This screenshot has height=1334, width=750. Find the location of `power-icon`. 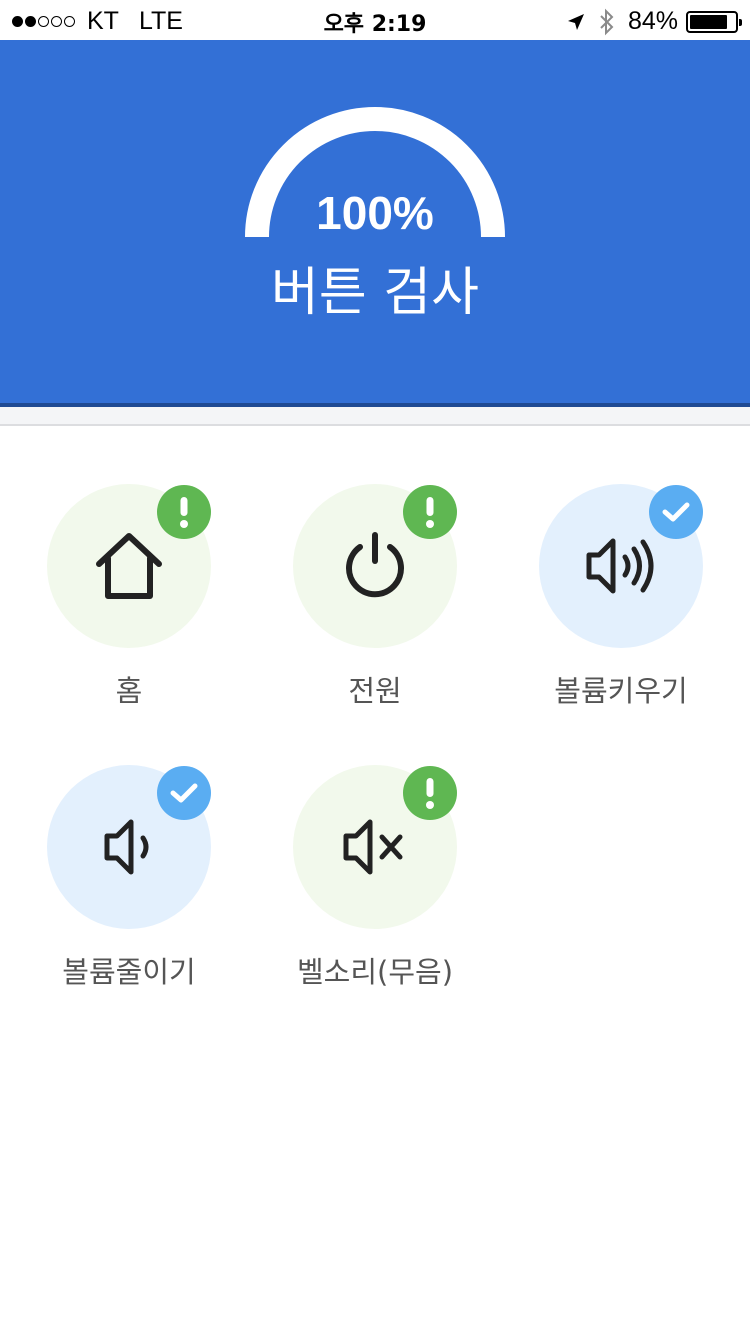

power-icon is located at coordinates (375, 565).